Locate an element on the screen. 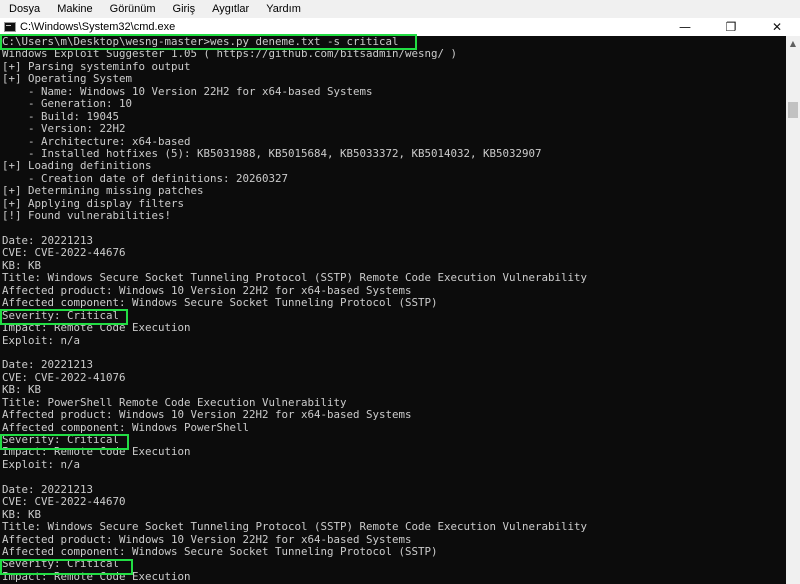 The width and height of the screenshot is (800, 584). scroll-up-arrow-icon: ▲ is located at coordinates (793, 43).